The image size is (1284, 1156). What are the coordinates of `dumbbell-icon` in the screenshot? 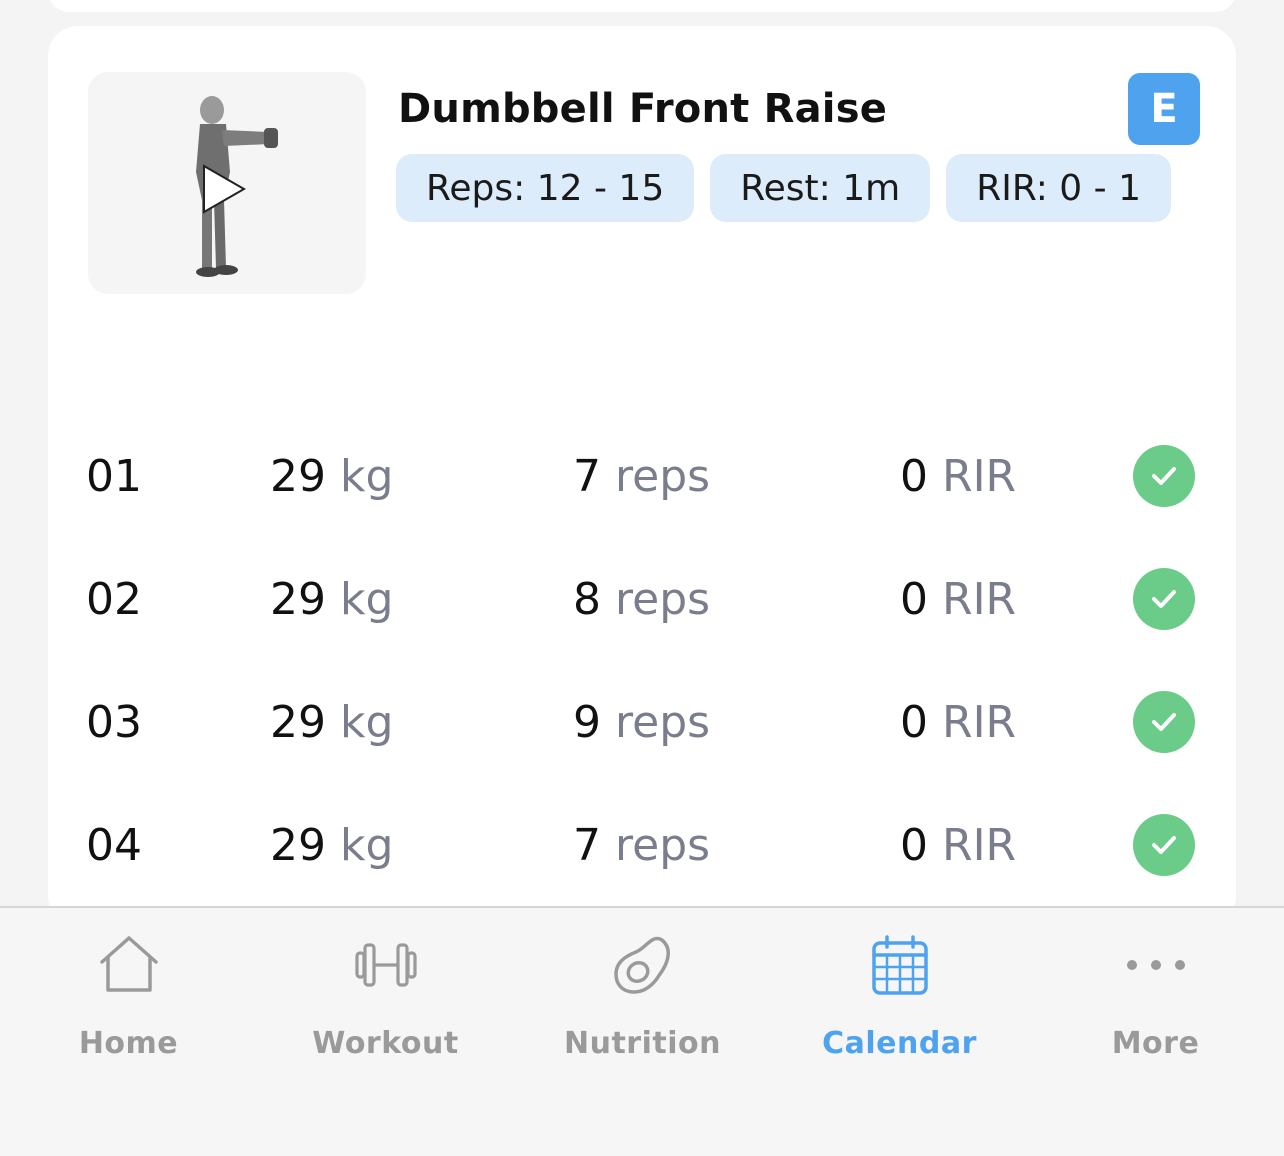 It's located at (386, 965).